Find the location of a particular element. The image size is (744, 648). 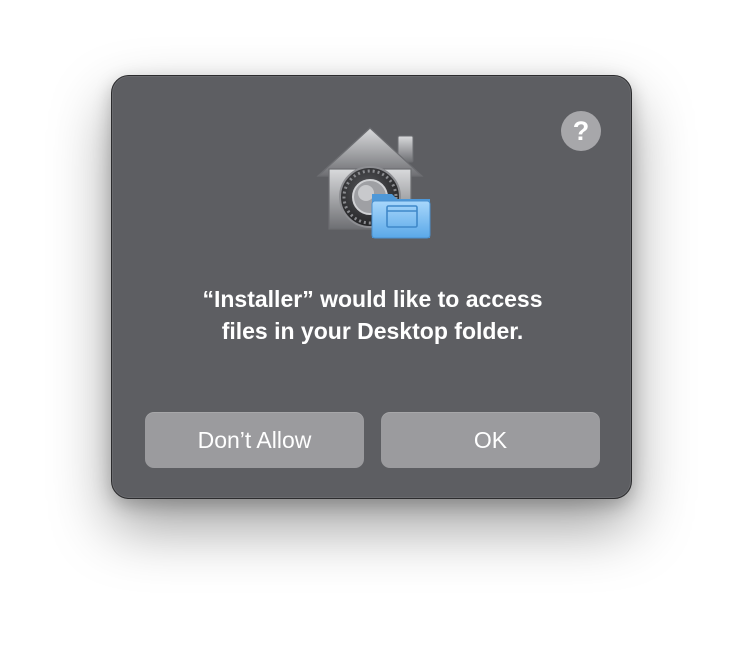

ok-button: OK is located at coordinates (490, 440).